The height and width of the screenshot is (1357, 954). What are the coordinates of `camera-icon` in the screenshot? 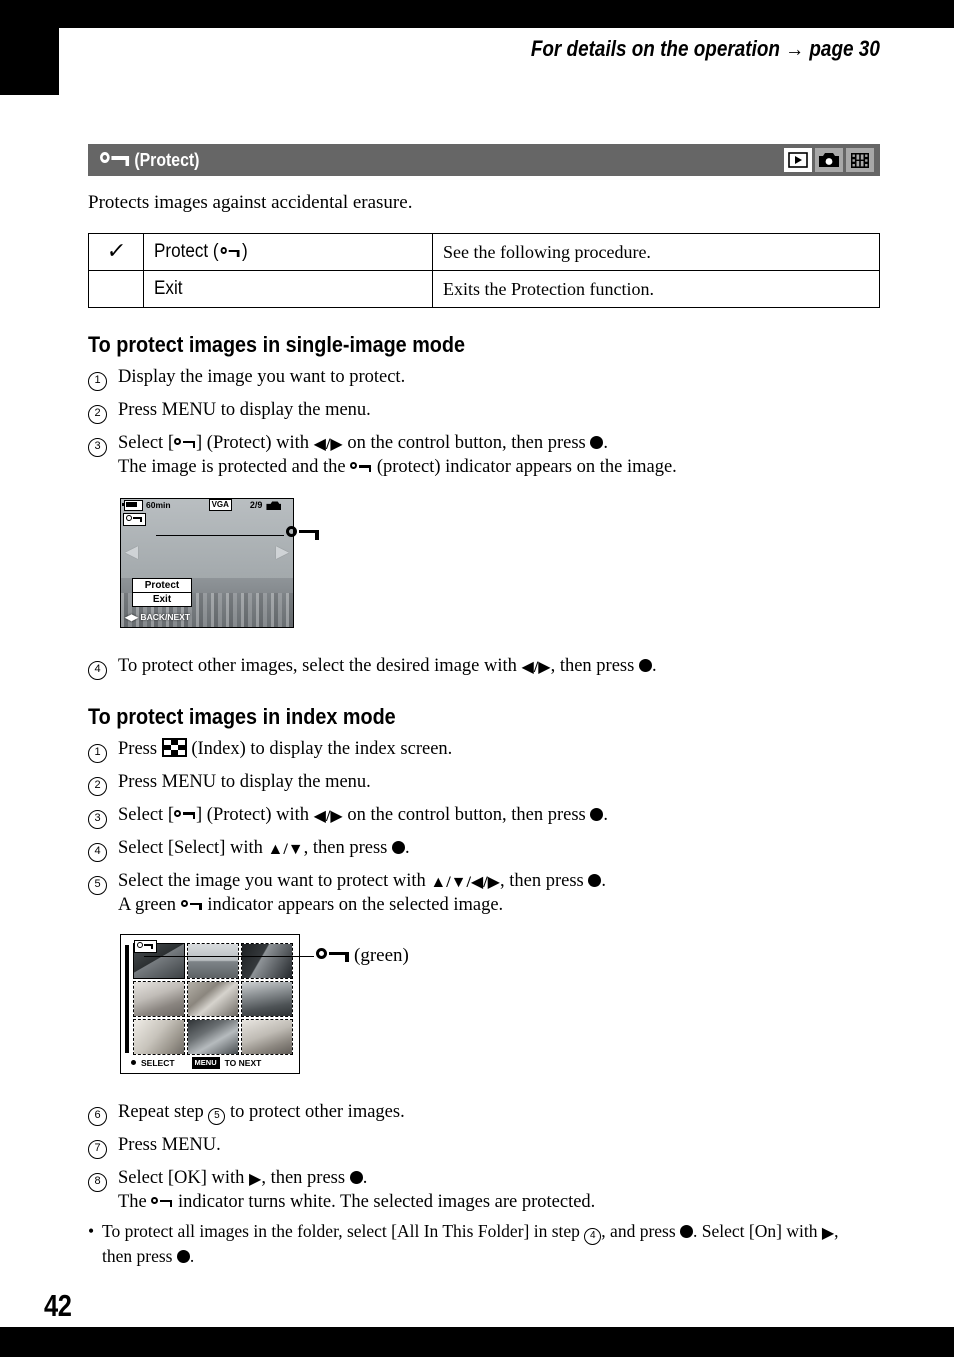 It's located at (829, 160).